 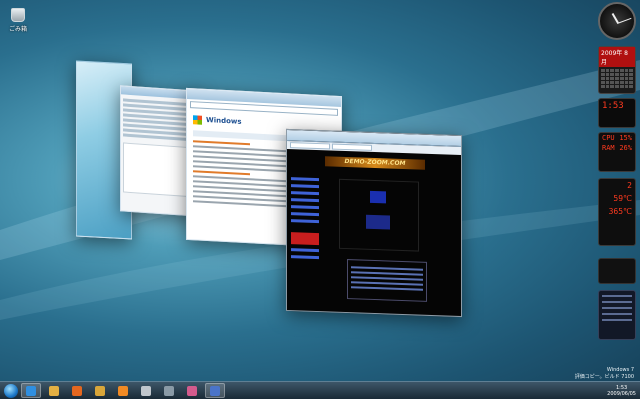 I want to click on tray-date: 2009/06/05, so click(x=621, y=393).